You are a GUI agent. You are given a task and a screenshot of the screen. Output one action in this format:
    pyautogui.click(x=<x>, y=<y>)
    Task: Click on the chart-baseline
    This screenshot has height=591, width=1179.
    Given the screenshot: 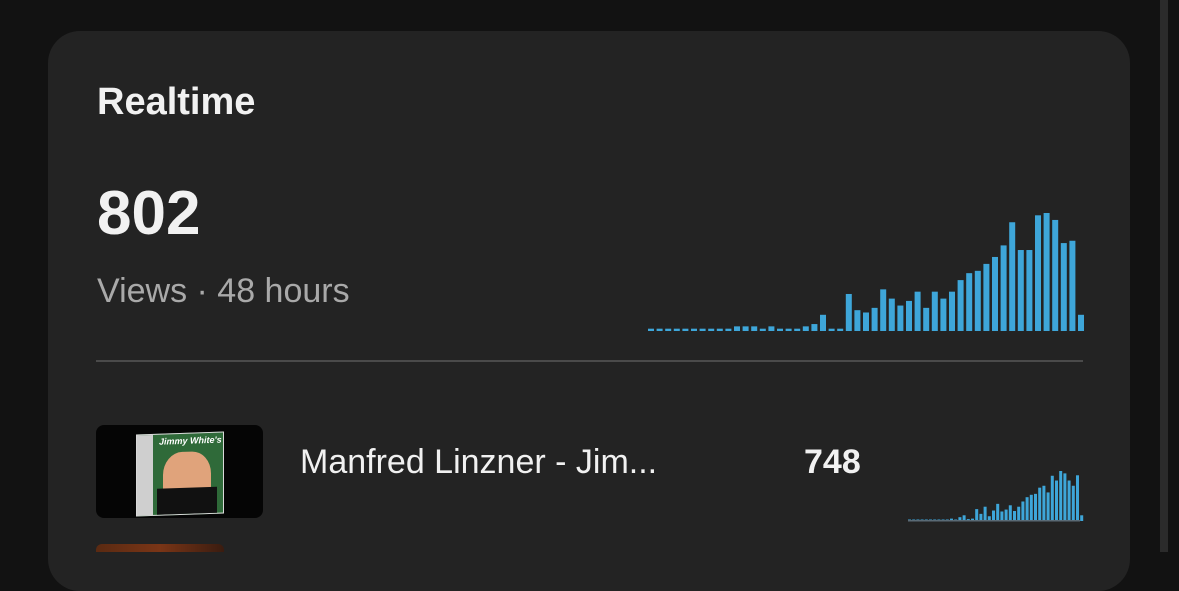 What is the action you would take?
    pyautogui.click(x=994, y=521)
    